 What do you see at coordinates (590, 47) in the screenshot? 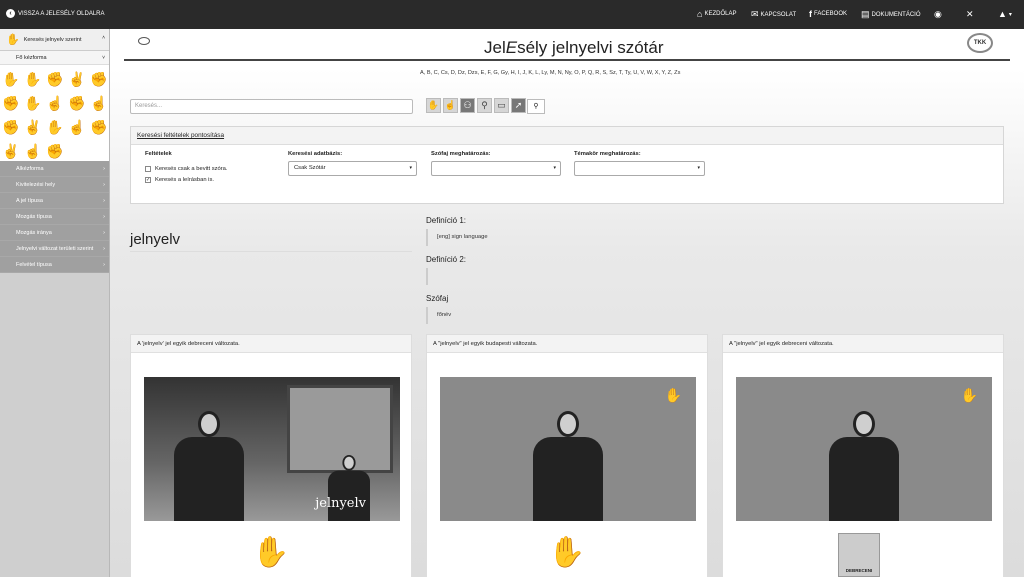
I see `title-part: sély jelnyelvi szótár` at bounding box center [590, 47].